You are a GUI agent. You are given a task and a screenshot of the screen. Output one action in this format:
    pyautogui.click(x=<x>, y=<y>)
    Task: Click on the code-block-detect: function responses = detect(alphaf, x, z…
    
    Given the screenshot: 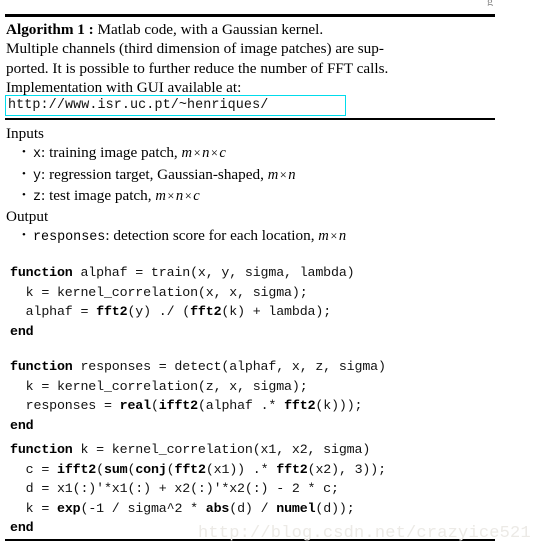 What is the action you would take?
    pyautogui.click(x=198, y=396)
    